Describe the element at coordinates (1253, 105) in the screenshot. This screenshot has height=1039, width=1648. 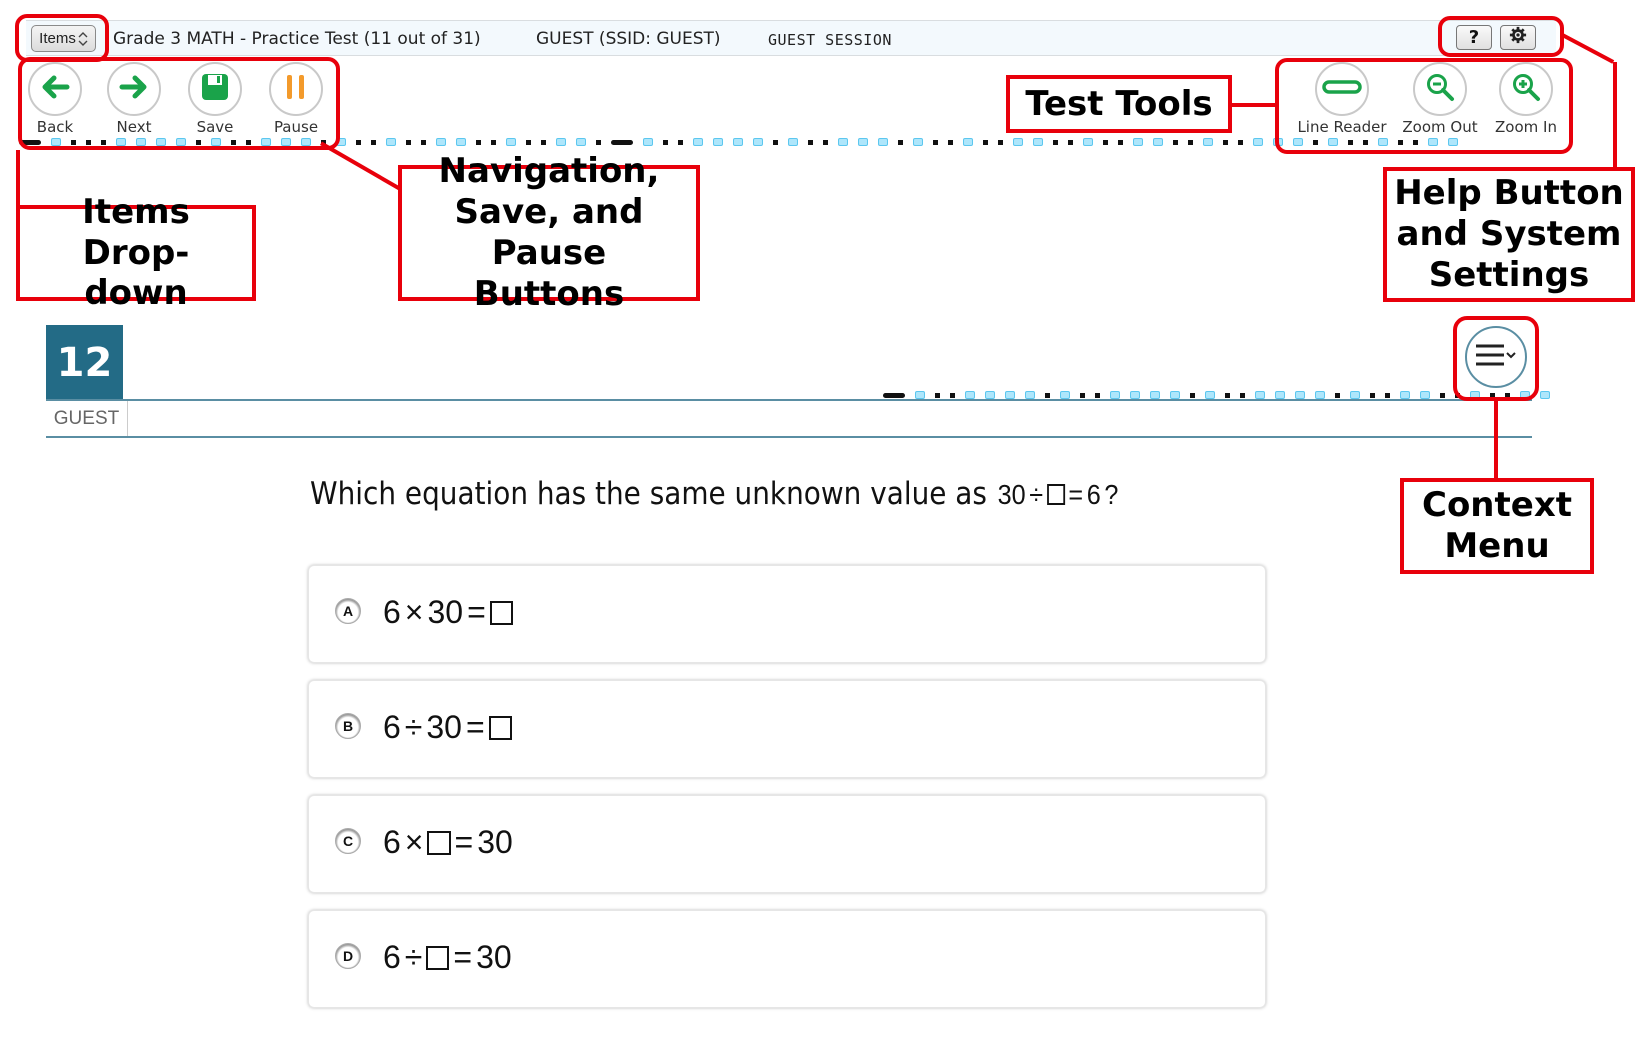
I see `test-tools-callout-line` at that location.